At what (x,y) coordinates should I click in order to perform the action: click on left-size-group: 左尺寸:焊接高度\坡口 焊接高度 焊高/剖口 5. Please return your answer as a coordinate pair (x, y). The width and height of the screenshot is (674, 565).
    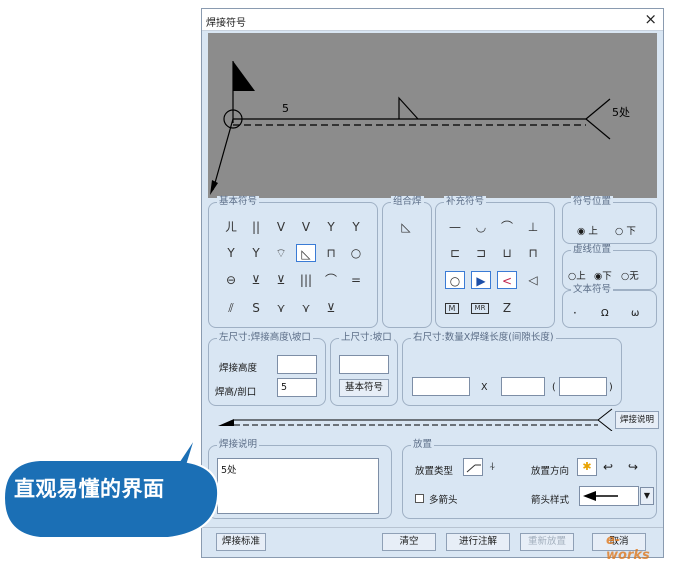
    Looking at the image, I should click on (267, 369).